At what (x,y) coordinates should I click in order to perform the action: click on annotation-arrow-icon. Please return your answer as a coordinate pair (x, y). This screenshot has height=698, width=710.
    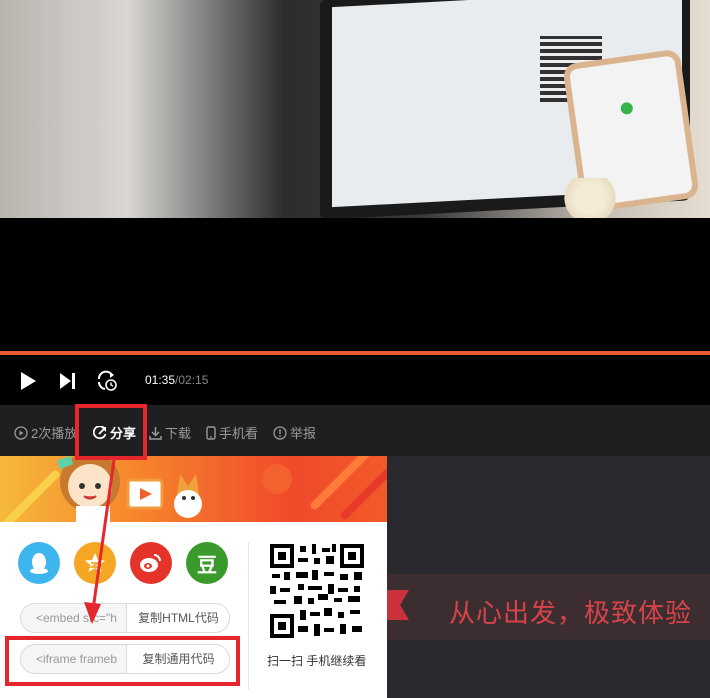
    Looking at the image, I should click on (100, 541).